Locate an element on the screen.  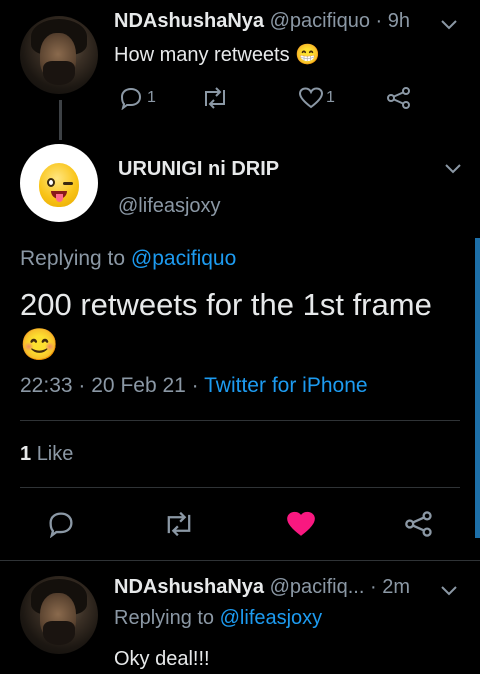
divider-bottom is located at coordinates (240, 487).